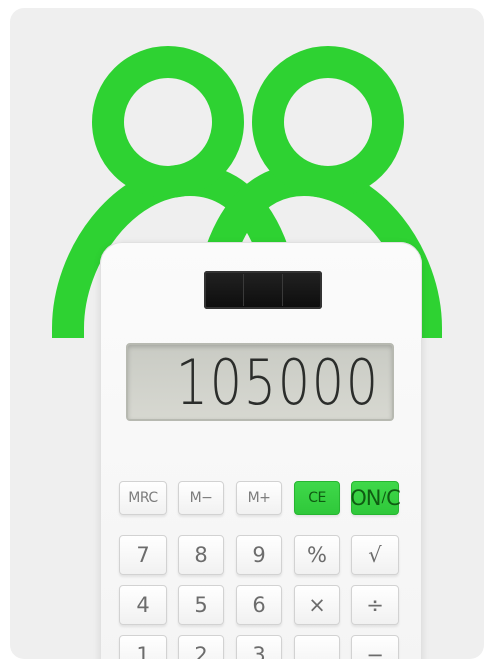  What do you see at coordinates (375, 498) in the screenshot?
I see `key-on-c: ON / C` at bounding box center [375, 498].